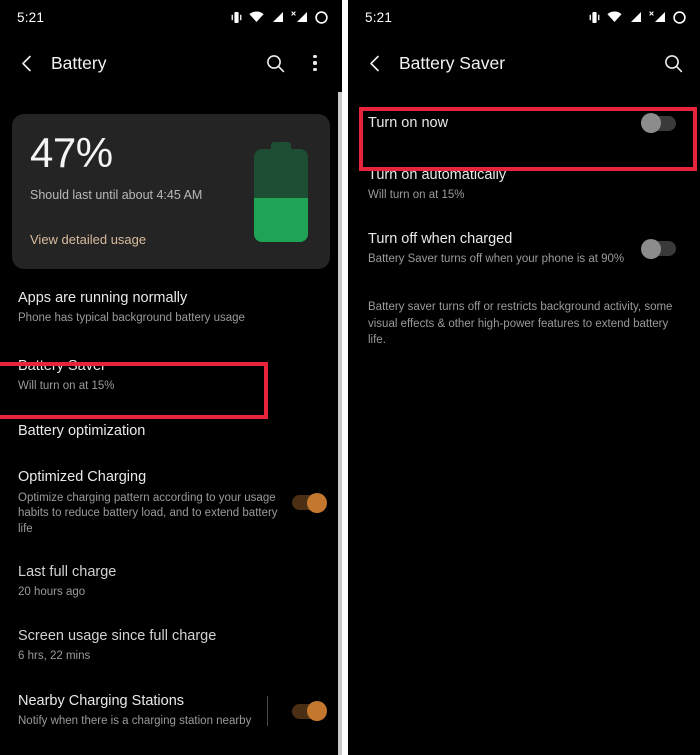 This screenshot has width=700, height=755. Describe the element at coordinates (101, 701) in the screenshot. I see `list-item-title: Nearby Charging Stations` at that location.